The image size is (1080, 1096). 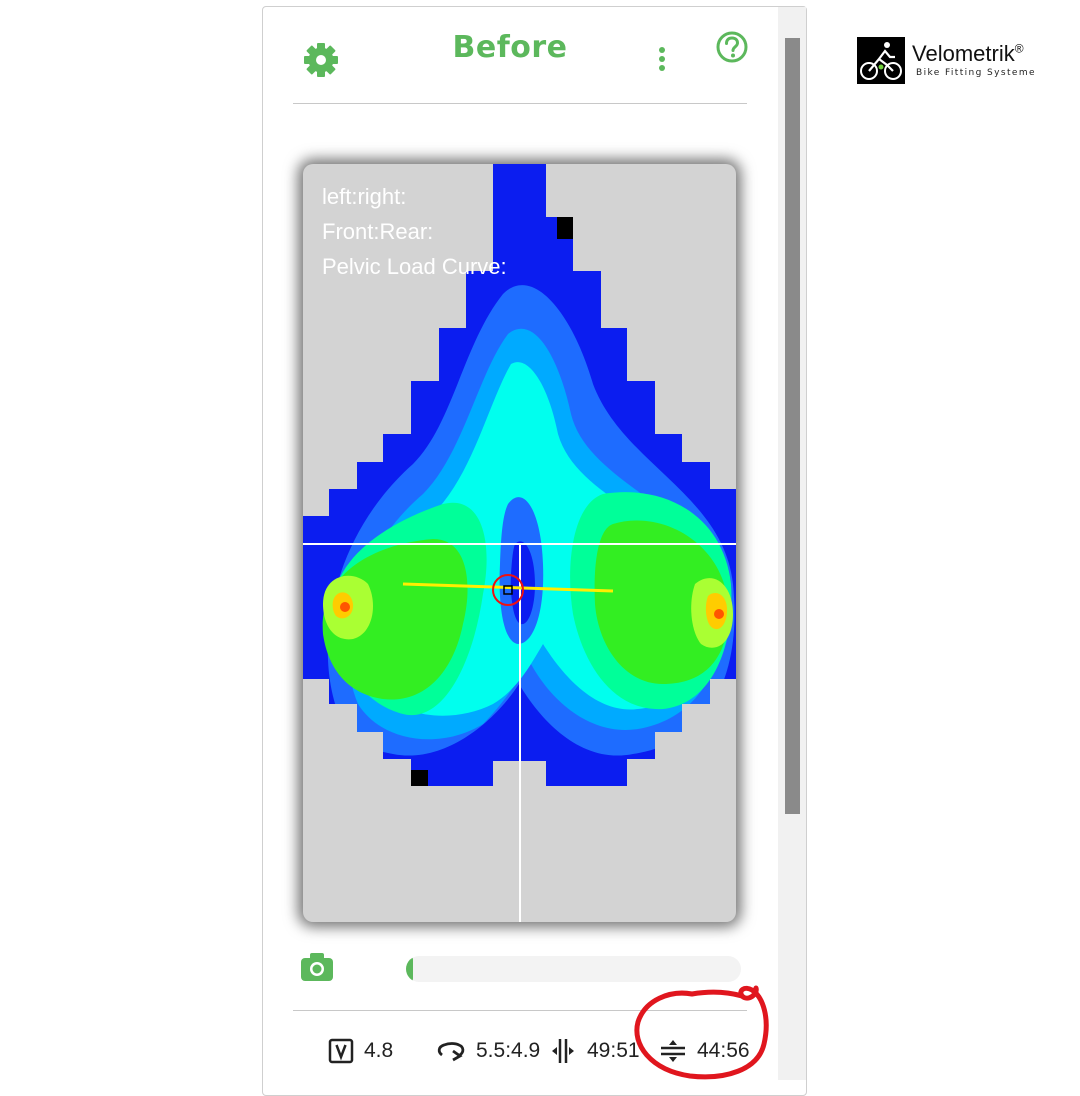 What do you see at coordinates (563, 1051) in the screenshot?
I see `split-horizontal-icon` at bounding box center [563, 1051].